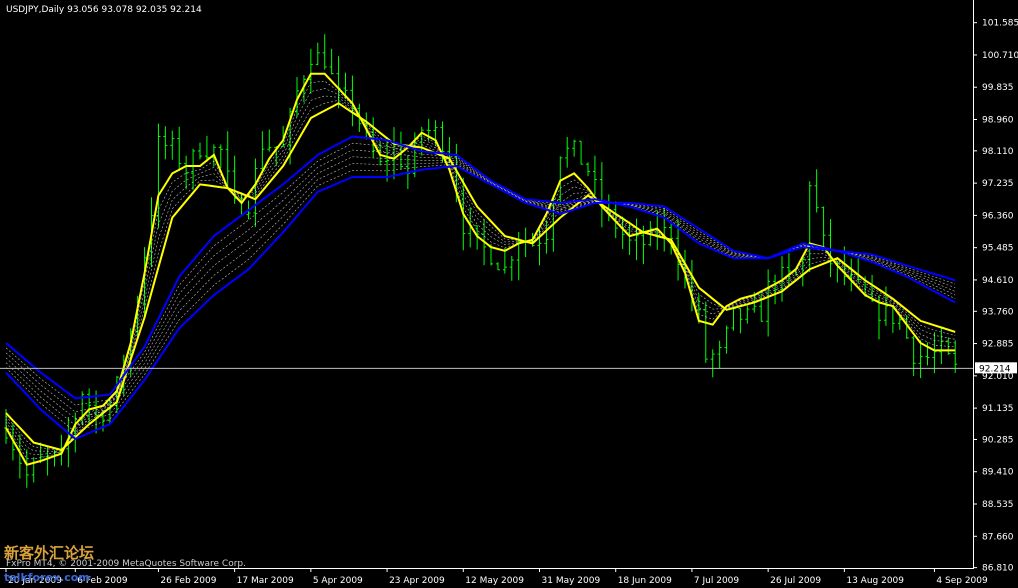  I want to click on time-tick-label: 17 Mar 2009, so click(265, 581).